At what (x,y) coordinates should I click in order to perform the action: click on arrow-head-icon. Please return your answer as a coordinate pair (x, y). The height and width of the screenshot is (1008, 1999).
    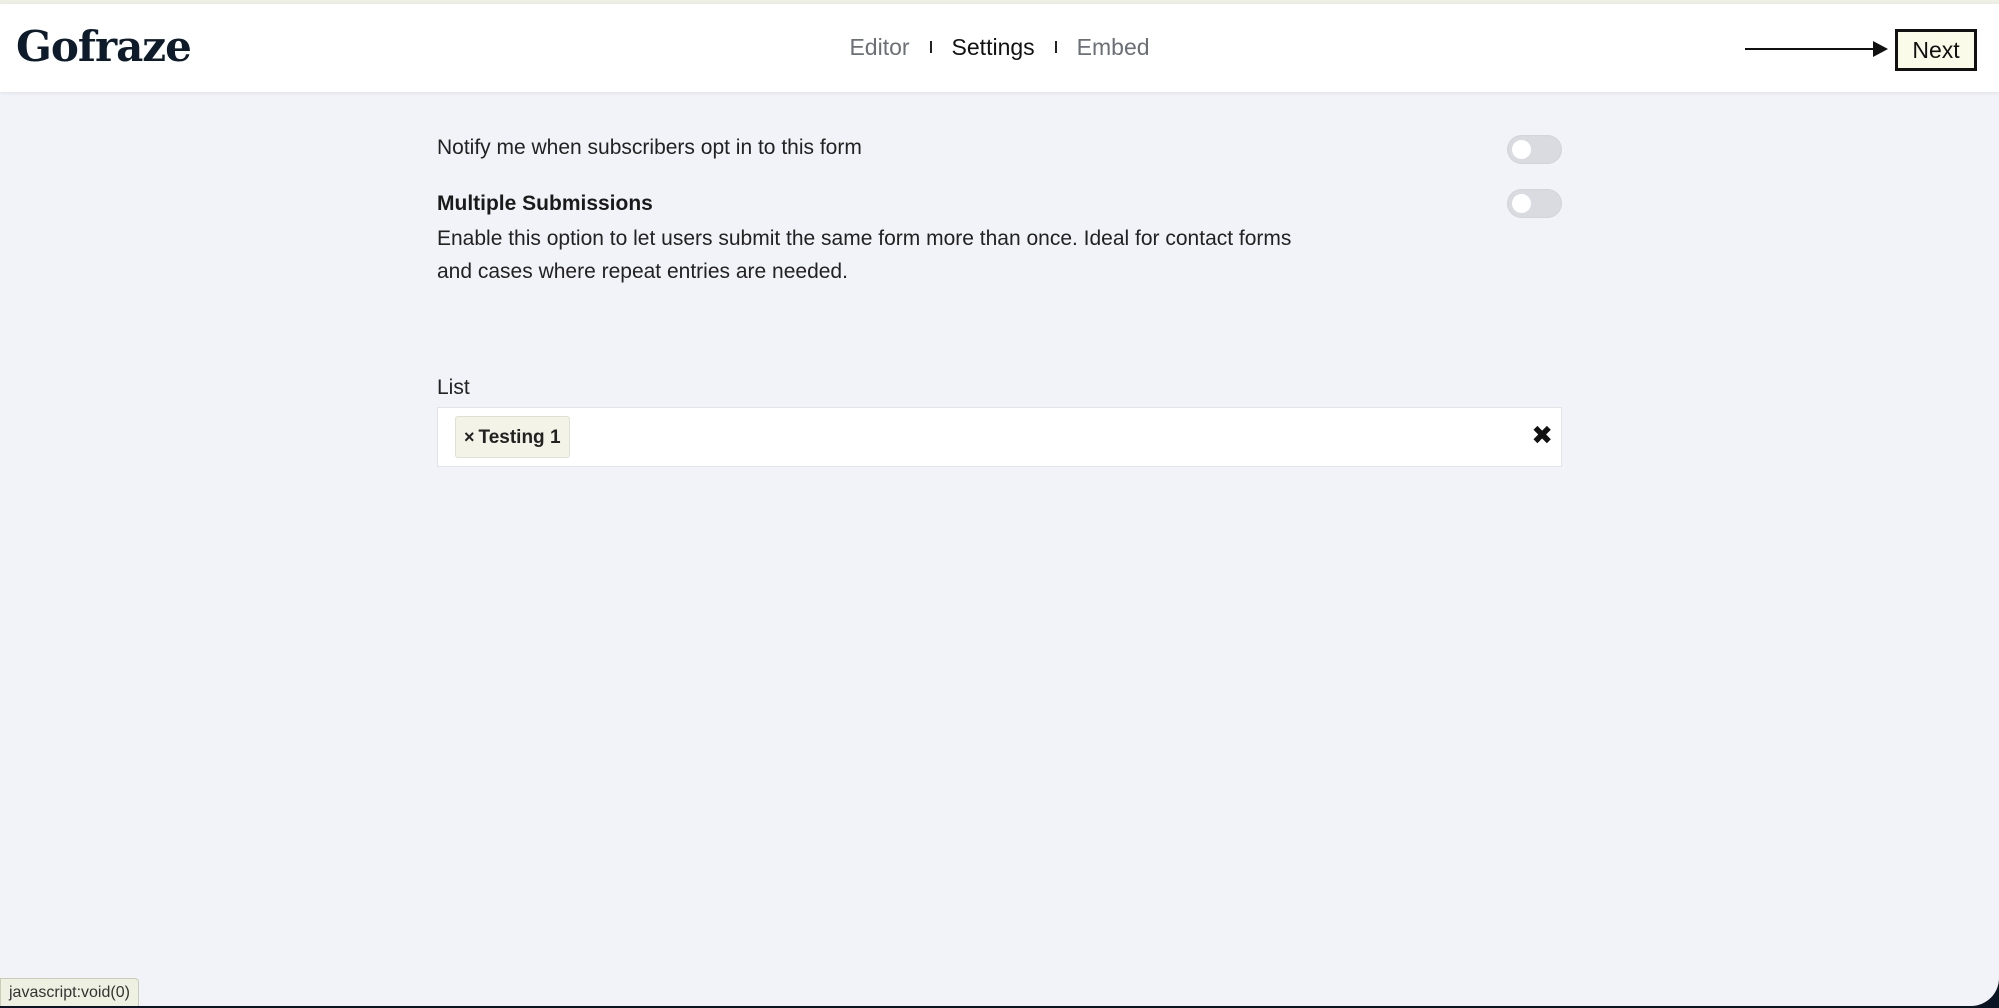
    Looking at the image, I should click on (1880, 49).